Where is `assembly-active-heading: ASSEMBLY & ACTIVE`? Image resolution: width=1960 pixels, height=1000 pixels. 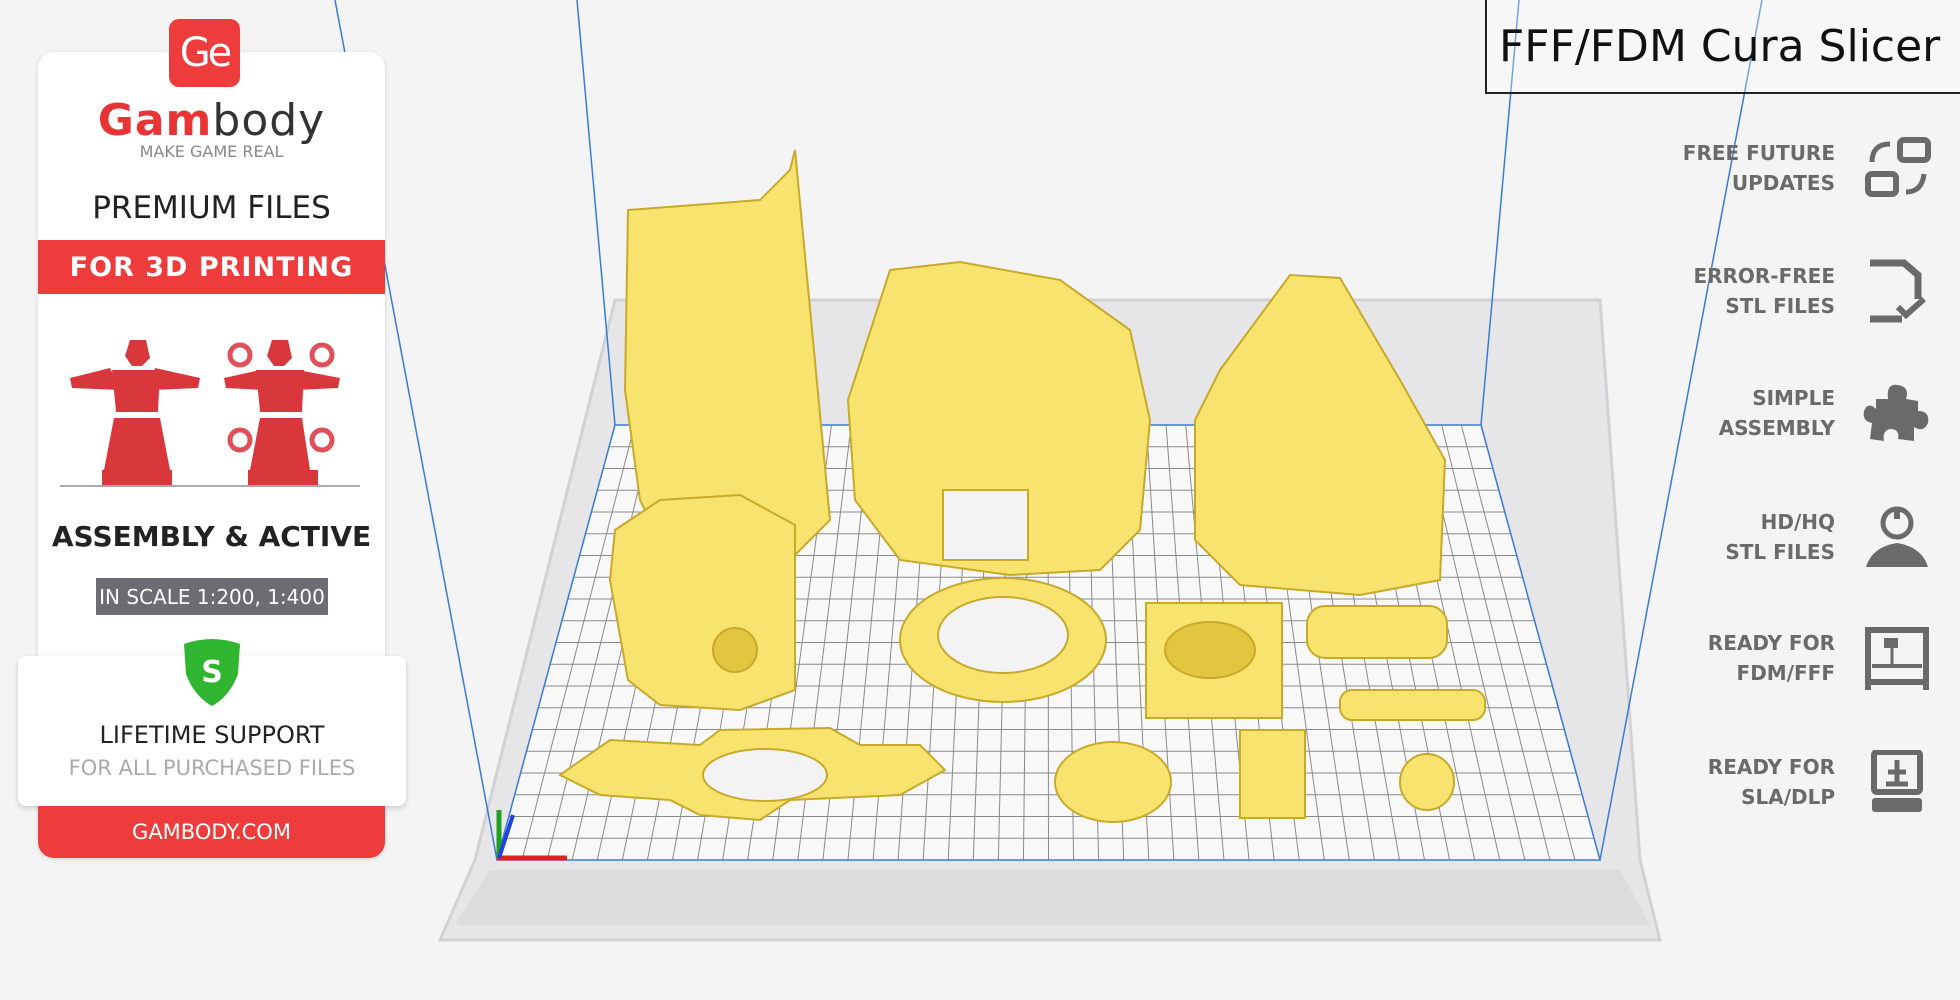 assembly-active-heading: ASSEMBLY & ACTIVE is located at coordinates (211, 536).